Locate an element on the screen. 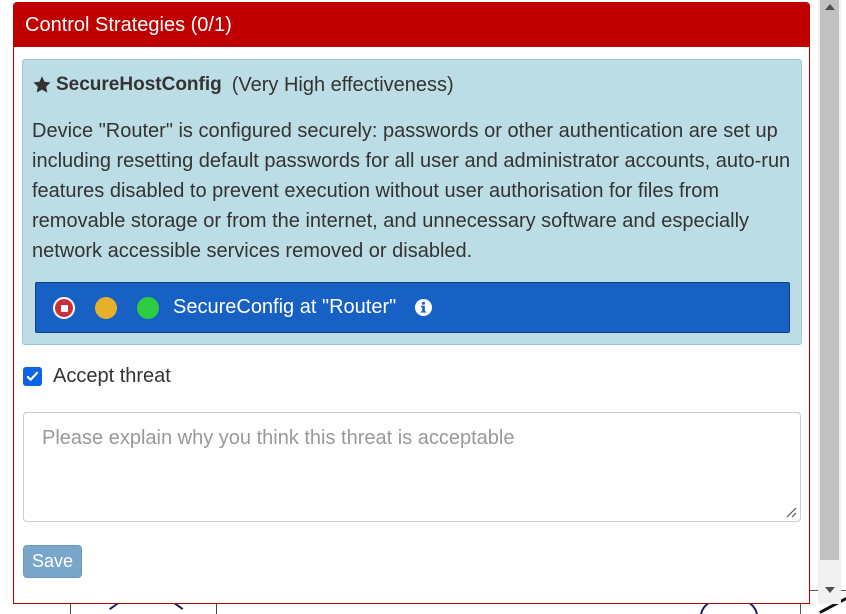 This screenshot has width=846, height=614. stop-icon is located at coordinates (64, 308).